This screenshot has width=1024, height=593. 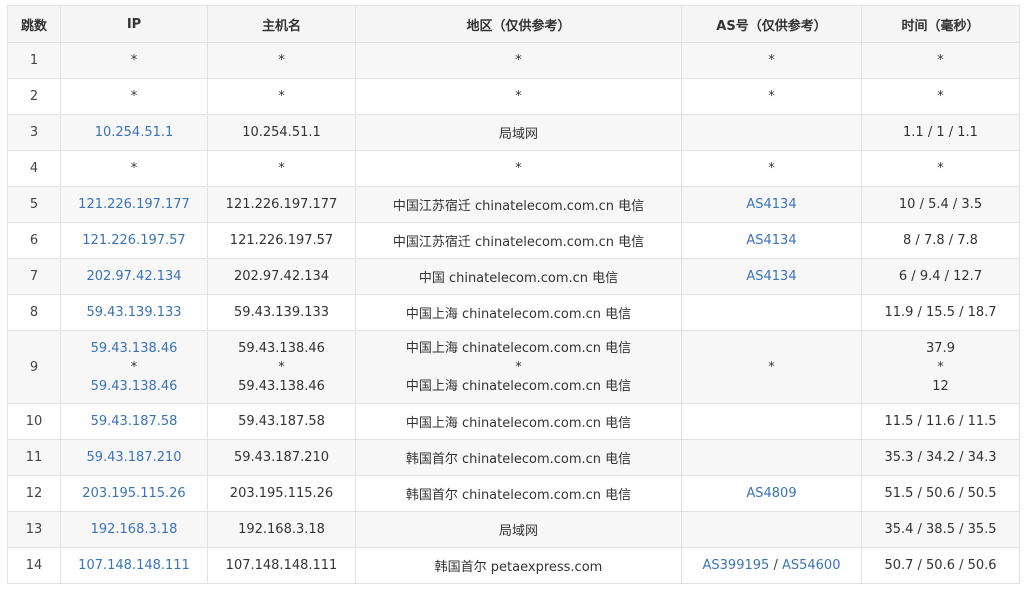 What do you see at coordinates (940, 24) in the screenshot?
I see `header-time: 时间（毫秒）` at bounding box center [940, 24].